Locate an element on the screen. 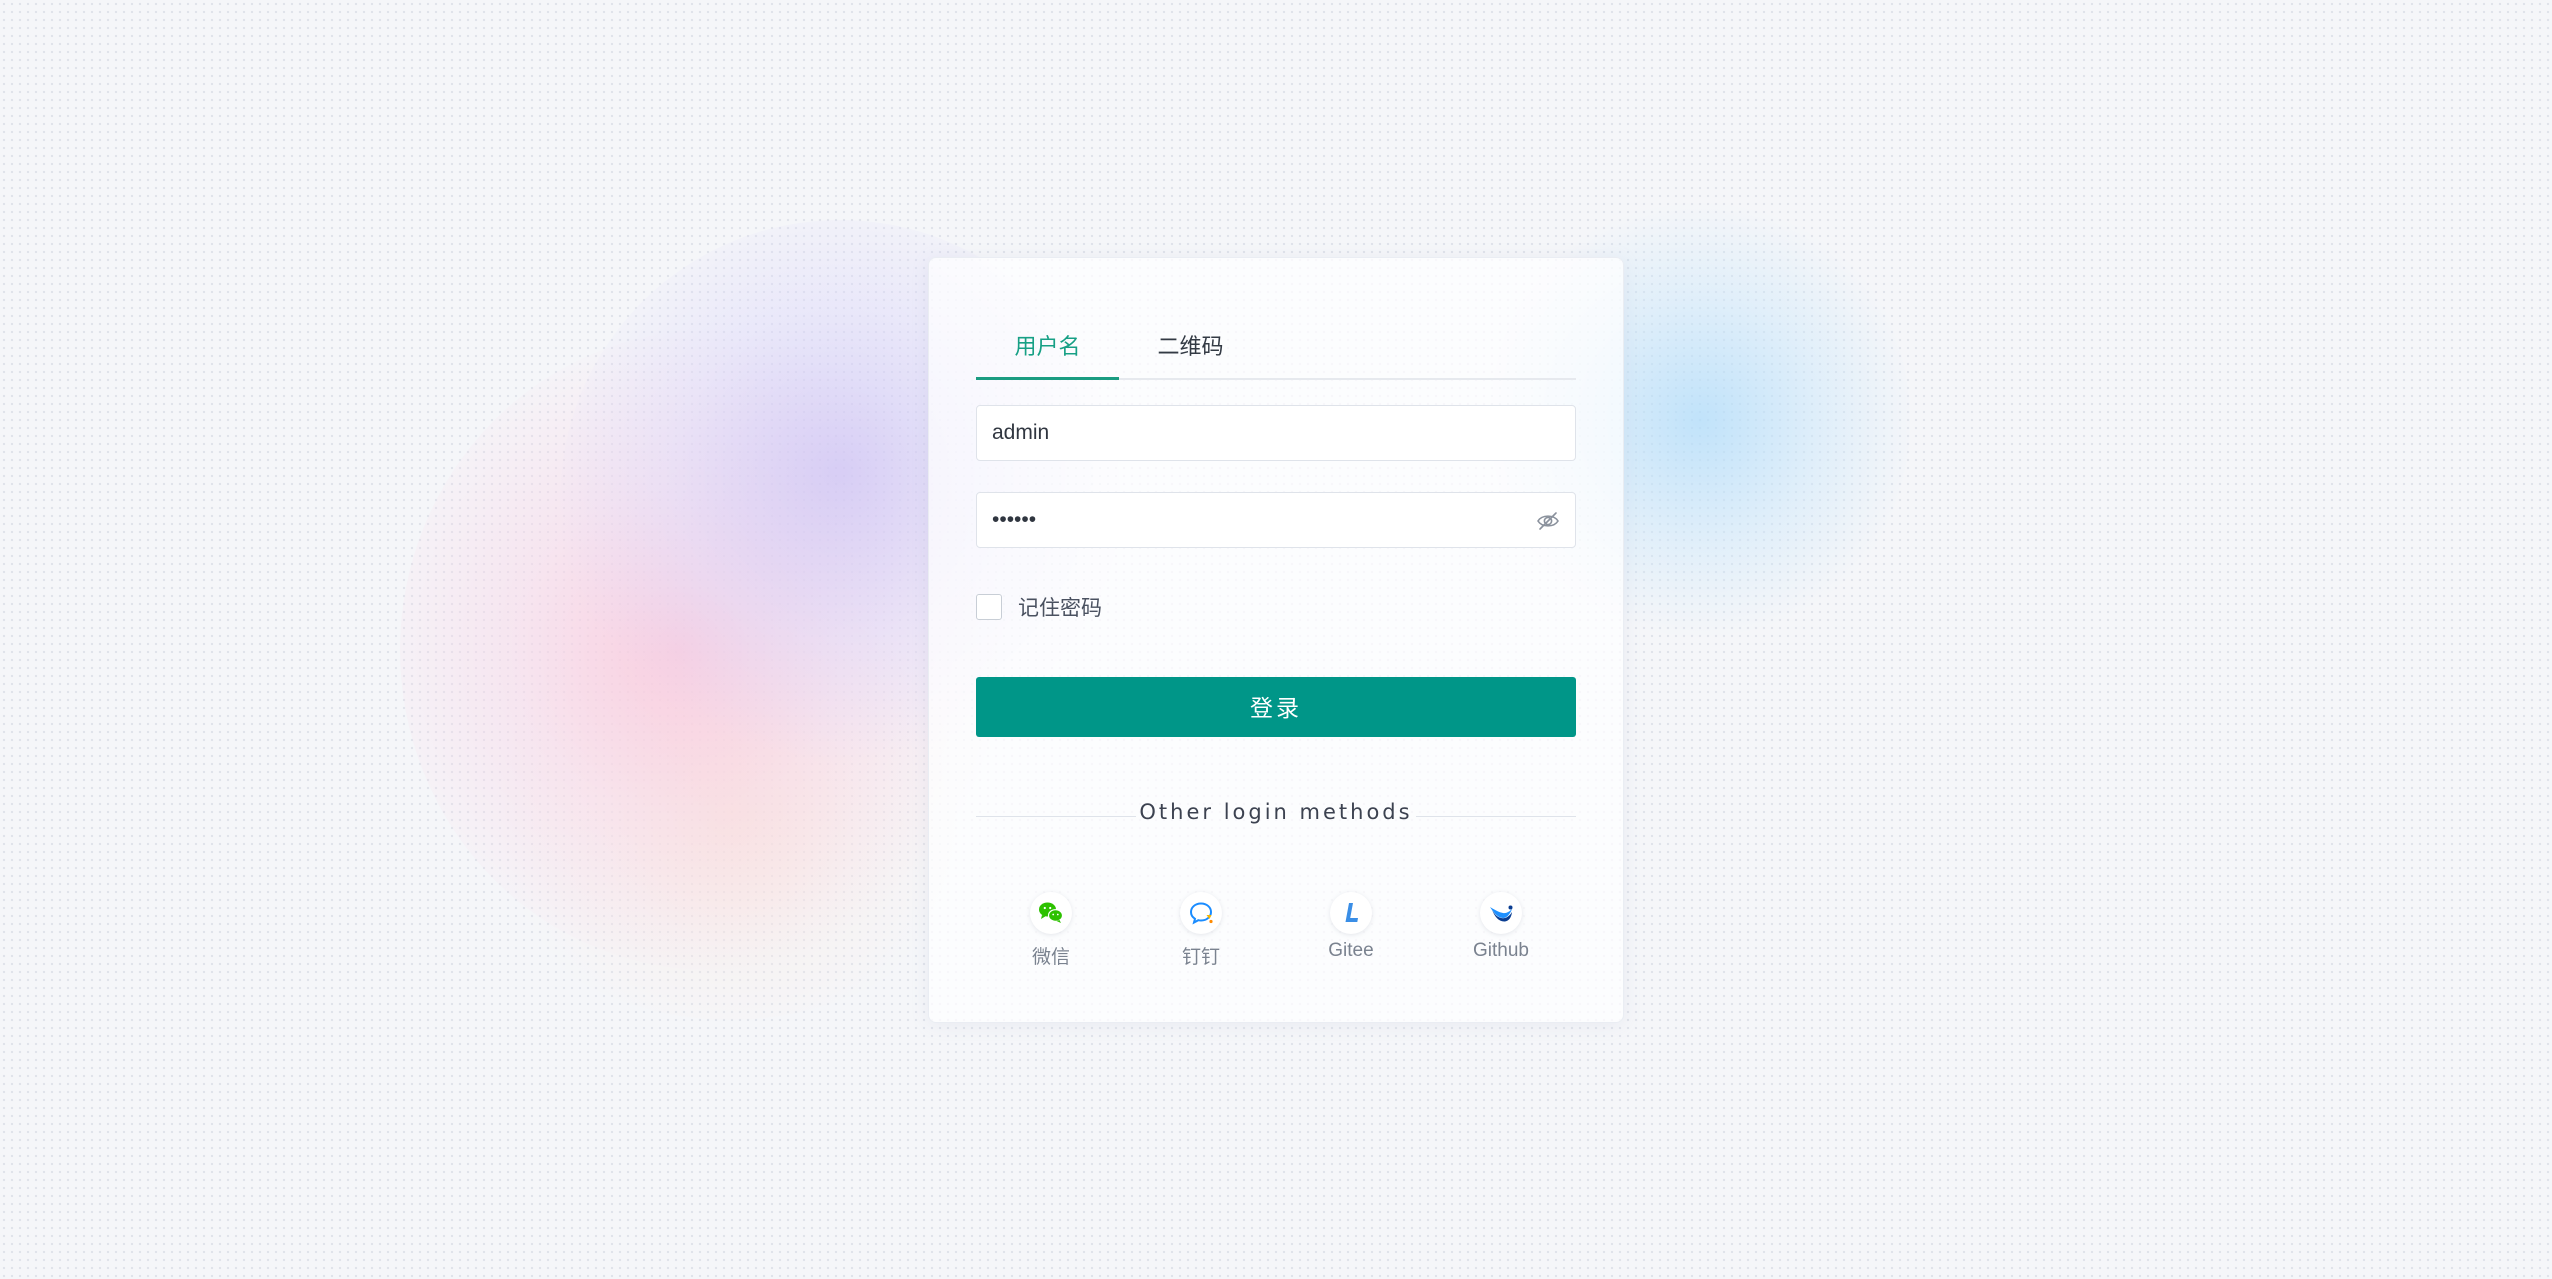 This screenshot has width=2552, height=1279. remember-password-checkbox is located at coordinates (989, 607).